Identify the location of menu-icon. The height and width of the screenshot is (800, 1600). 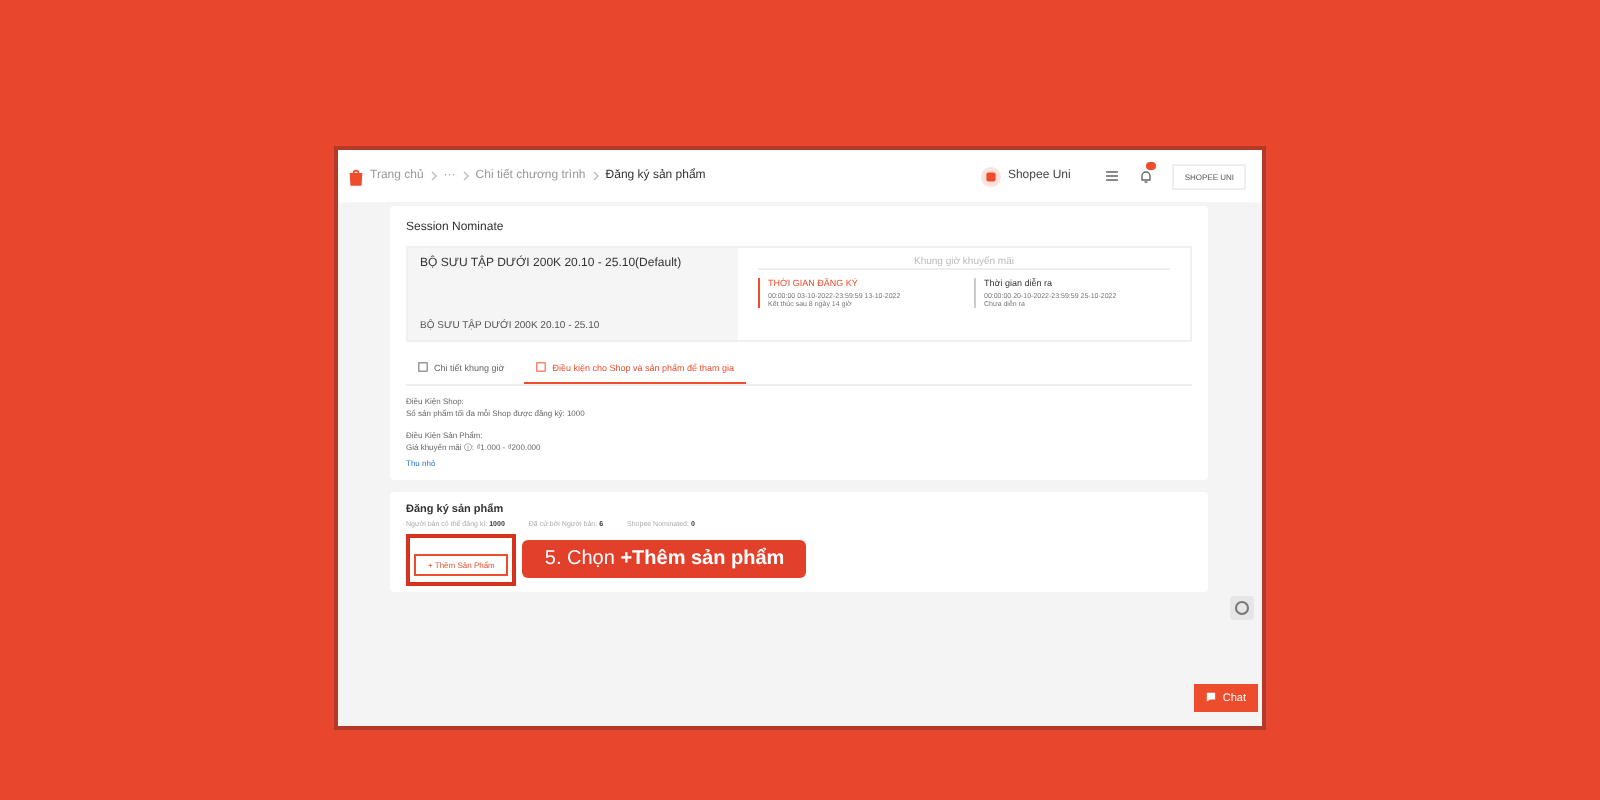
(1112, 176).